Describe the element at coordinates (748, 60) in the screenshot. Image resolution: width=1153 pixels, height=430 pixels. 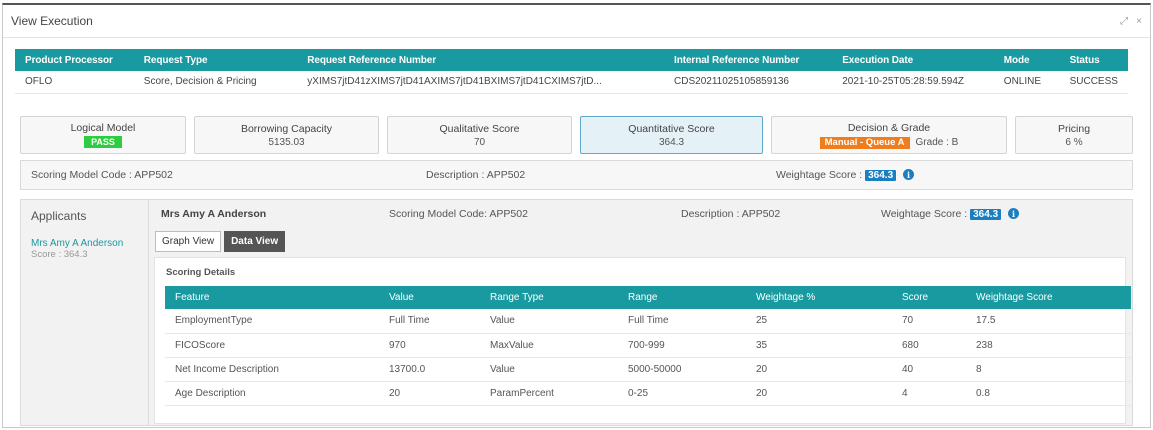
I see `column-header: Internal Reference Number` at that location.